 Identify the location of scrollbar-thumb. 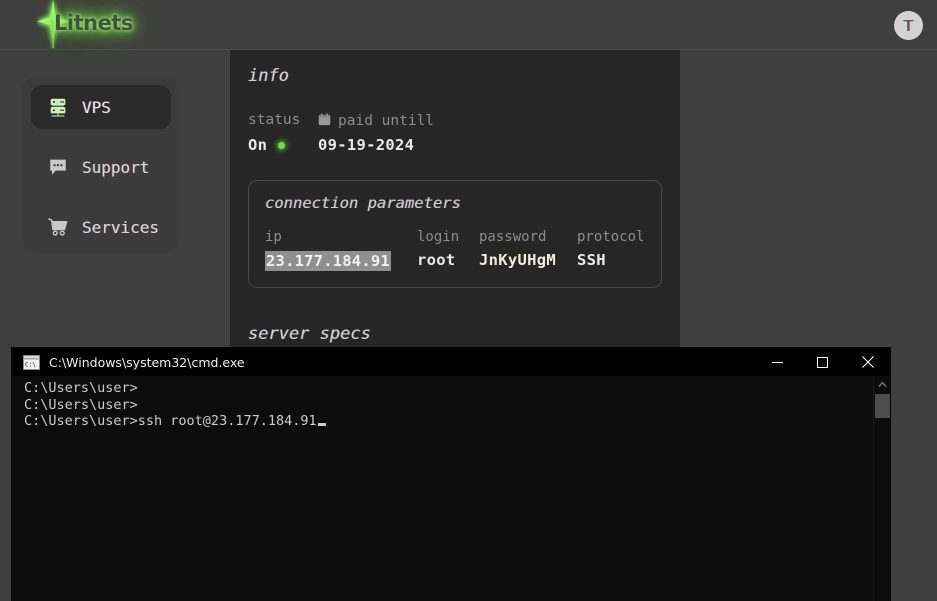
(882, 406).